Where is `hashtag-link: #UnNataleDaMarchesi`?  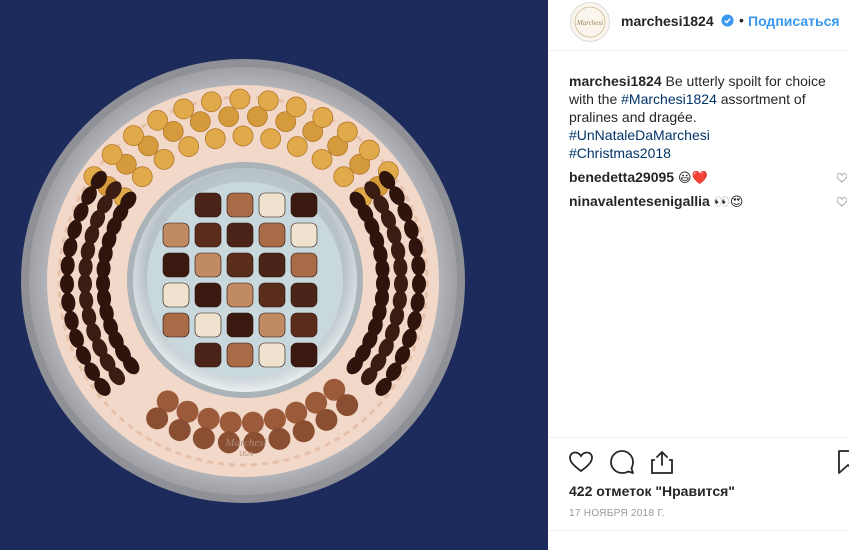
hashtag-link: #UnNataleDaMarchesi is located at coordinates (704, 135).